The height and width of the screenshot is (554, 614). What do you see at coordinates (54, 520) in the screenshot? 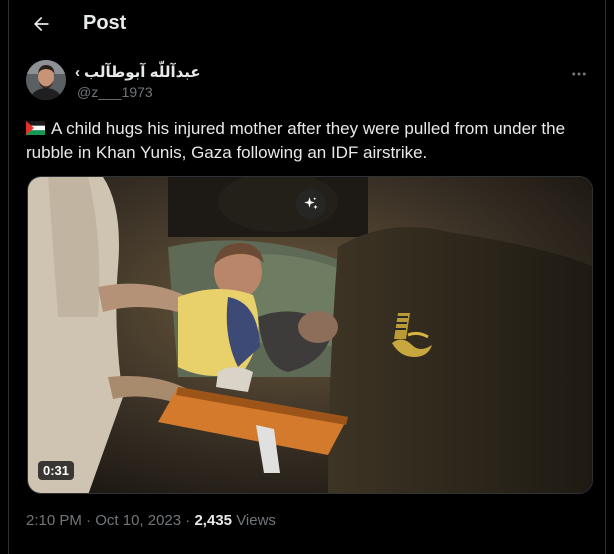
I see `post-time: 2:10 PM` at bounding box center [54, 520].